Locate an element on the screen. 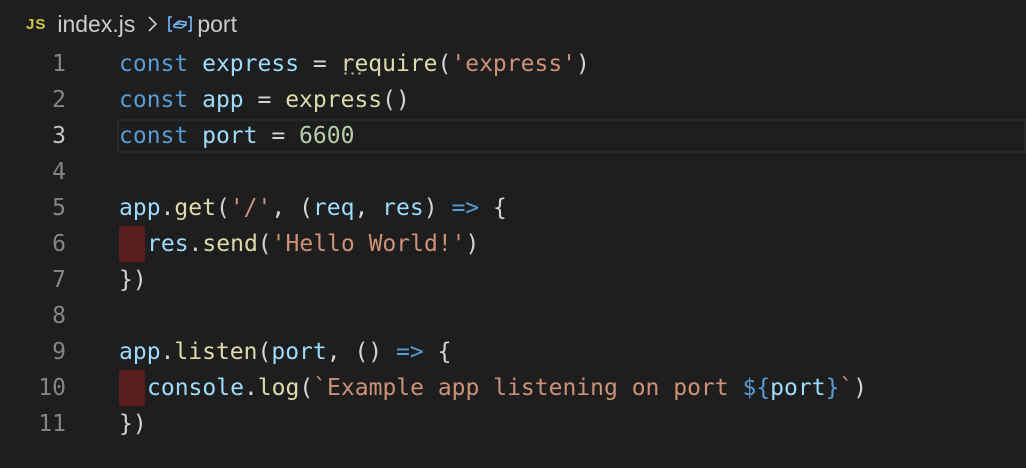  code-text: app.get('/', (req, res) => { is located at coordinates (313, 208).